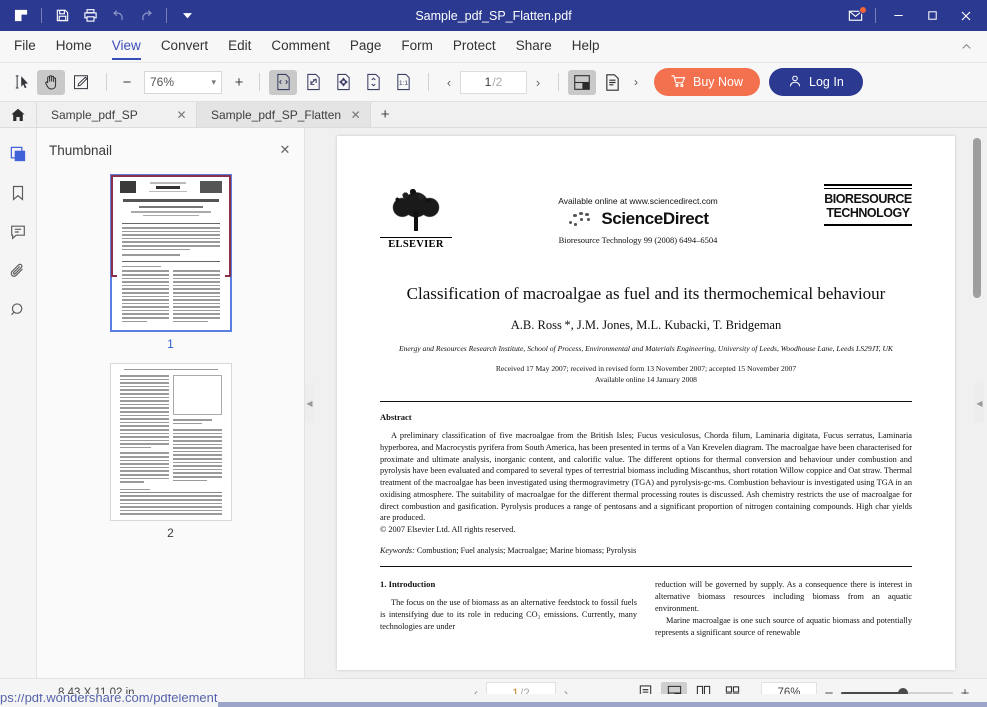 The height and width of the screenshot is (707, 987). What do you see at coordinates (898, 15) in the screenshot?
I see `minimize-button` at bounding box center [898, 15].